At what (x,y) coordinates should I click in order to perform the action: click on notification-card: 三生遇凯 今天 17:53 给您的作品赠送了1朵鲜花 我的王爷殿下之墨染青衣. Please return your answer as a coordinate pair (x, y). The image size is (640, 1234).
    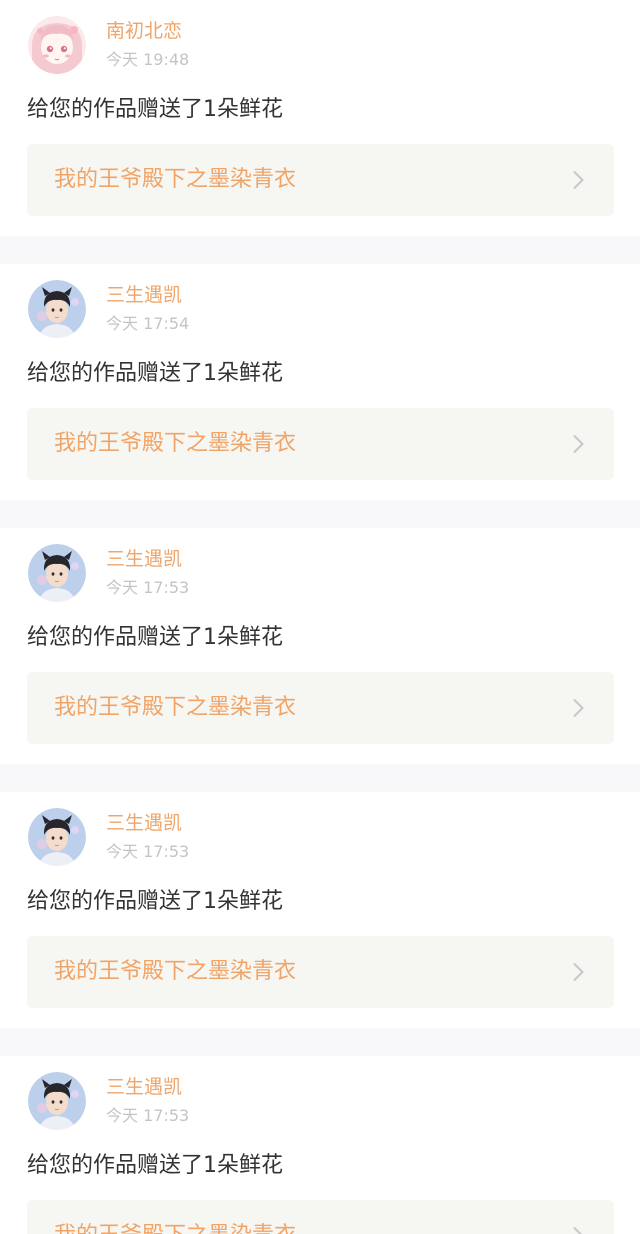
    Looking at the image, I should click on (320, 1145).